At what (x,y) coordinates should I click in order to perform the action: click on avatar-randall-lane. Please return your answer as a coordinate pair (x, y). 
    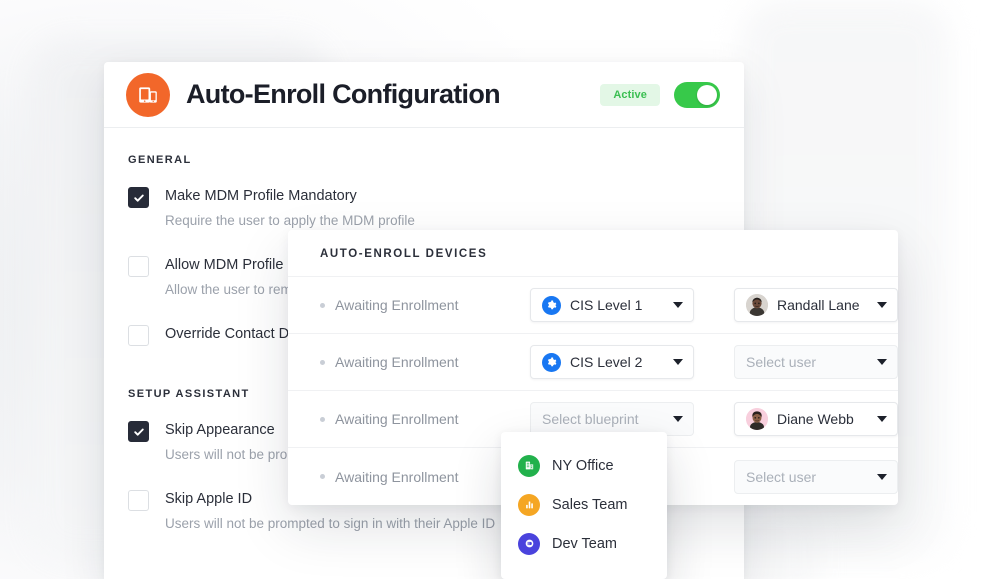
    Looking at the image, I should click on (757, 305).